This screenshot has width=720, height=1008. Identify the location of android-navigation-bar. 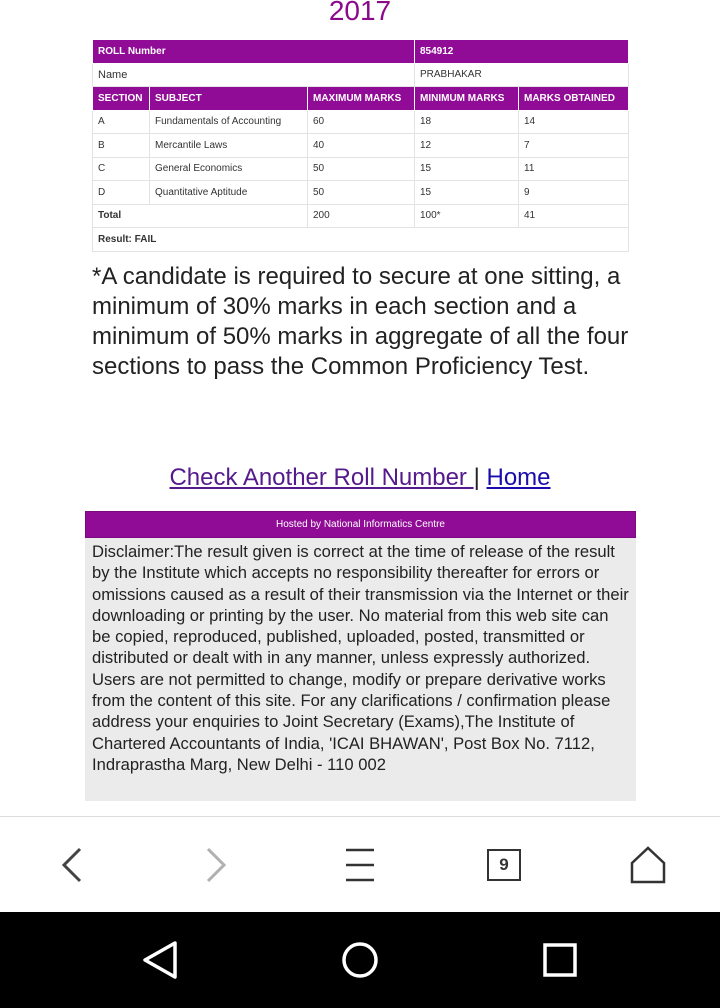
(360, 960).